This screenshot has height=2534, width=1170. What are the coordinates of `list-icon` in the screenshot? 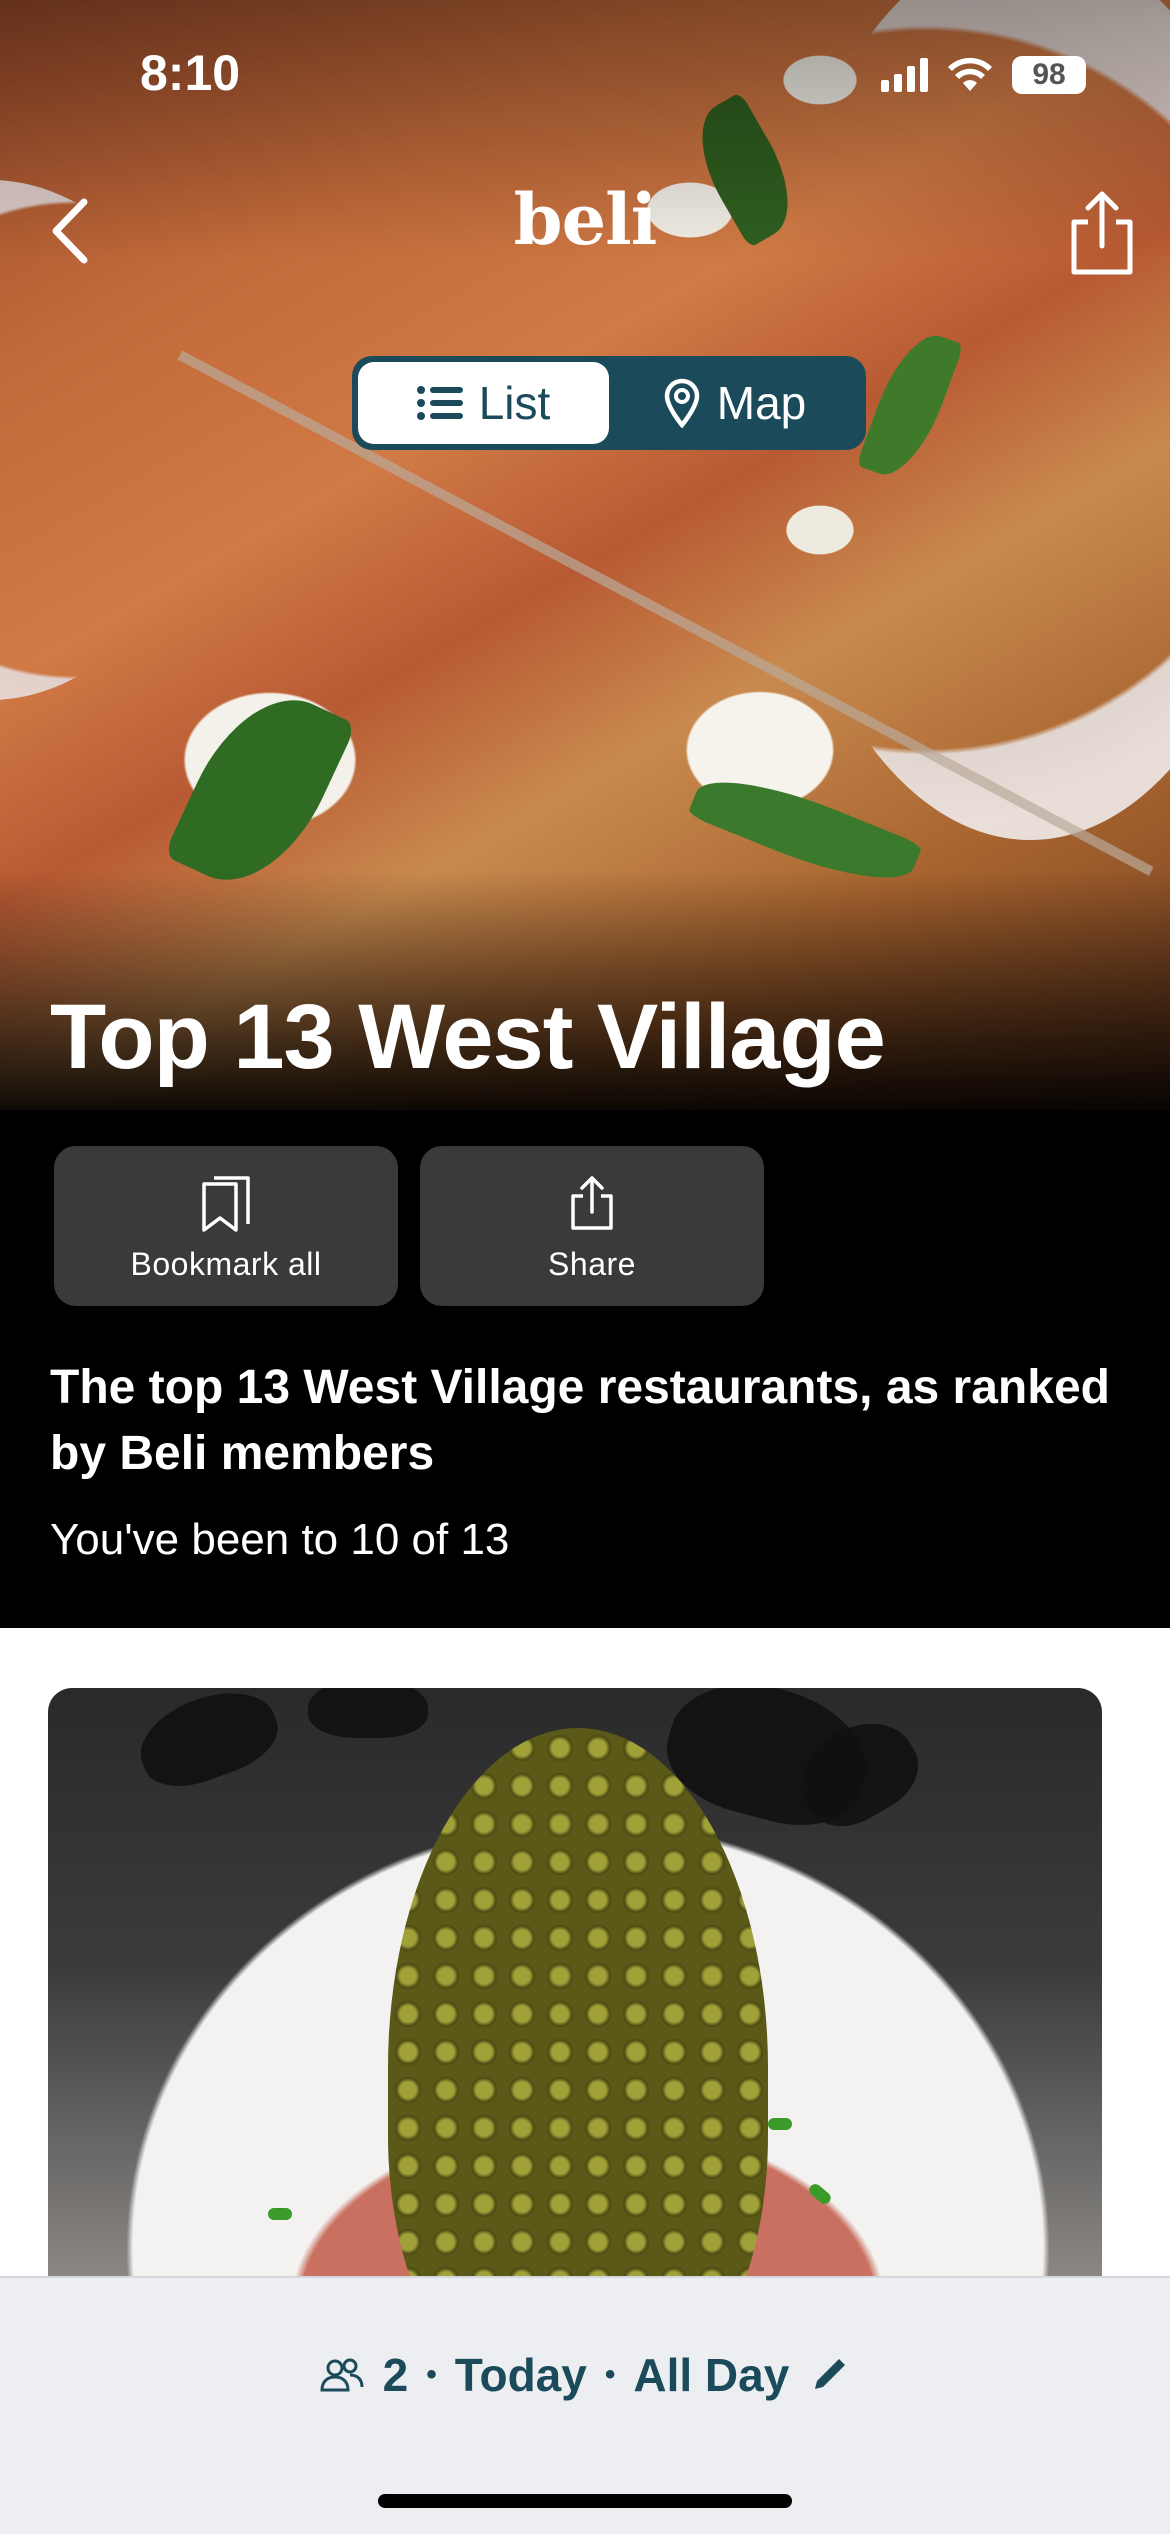 It's located at (439, 403).